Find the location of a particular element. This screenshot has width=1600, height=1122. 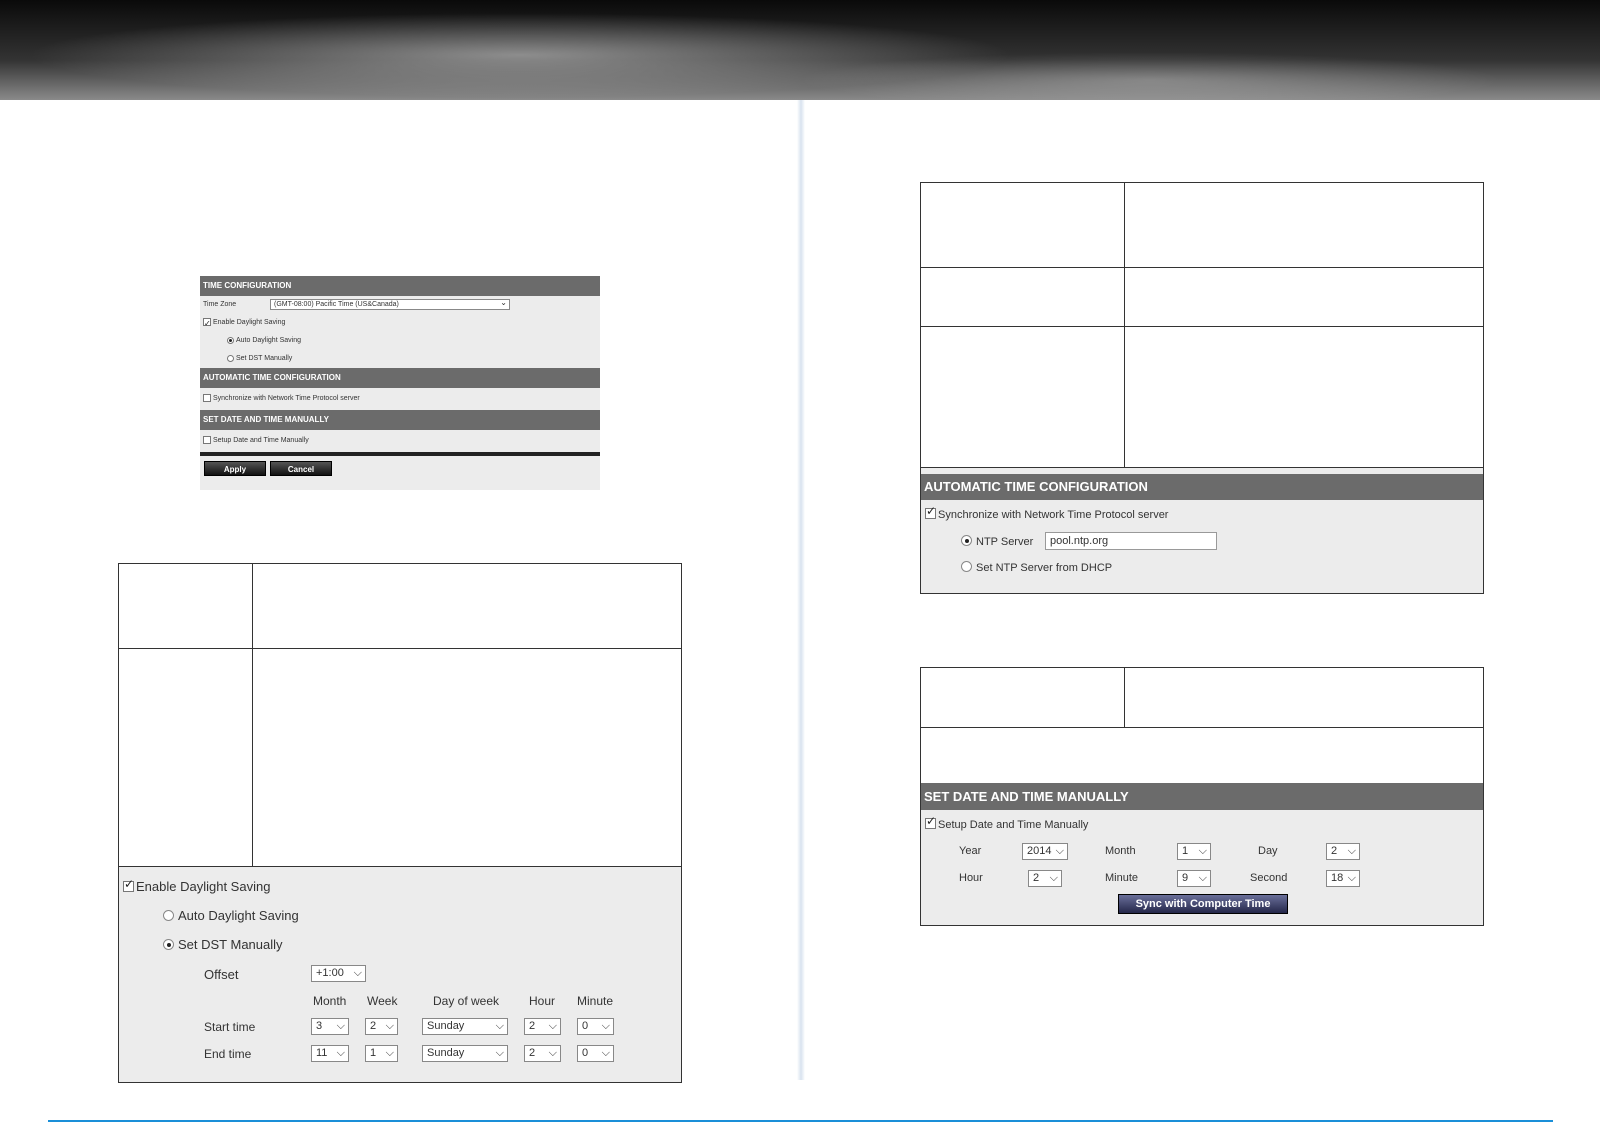

time-zone-select: (GMT-08:00) Pacific Time (US&Canada) is located at coordinates (390, 304).